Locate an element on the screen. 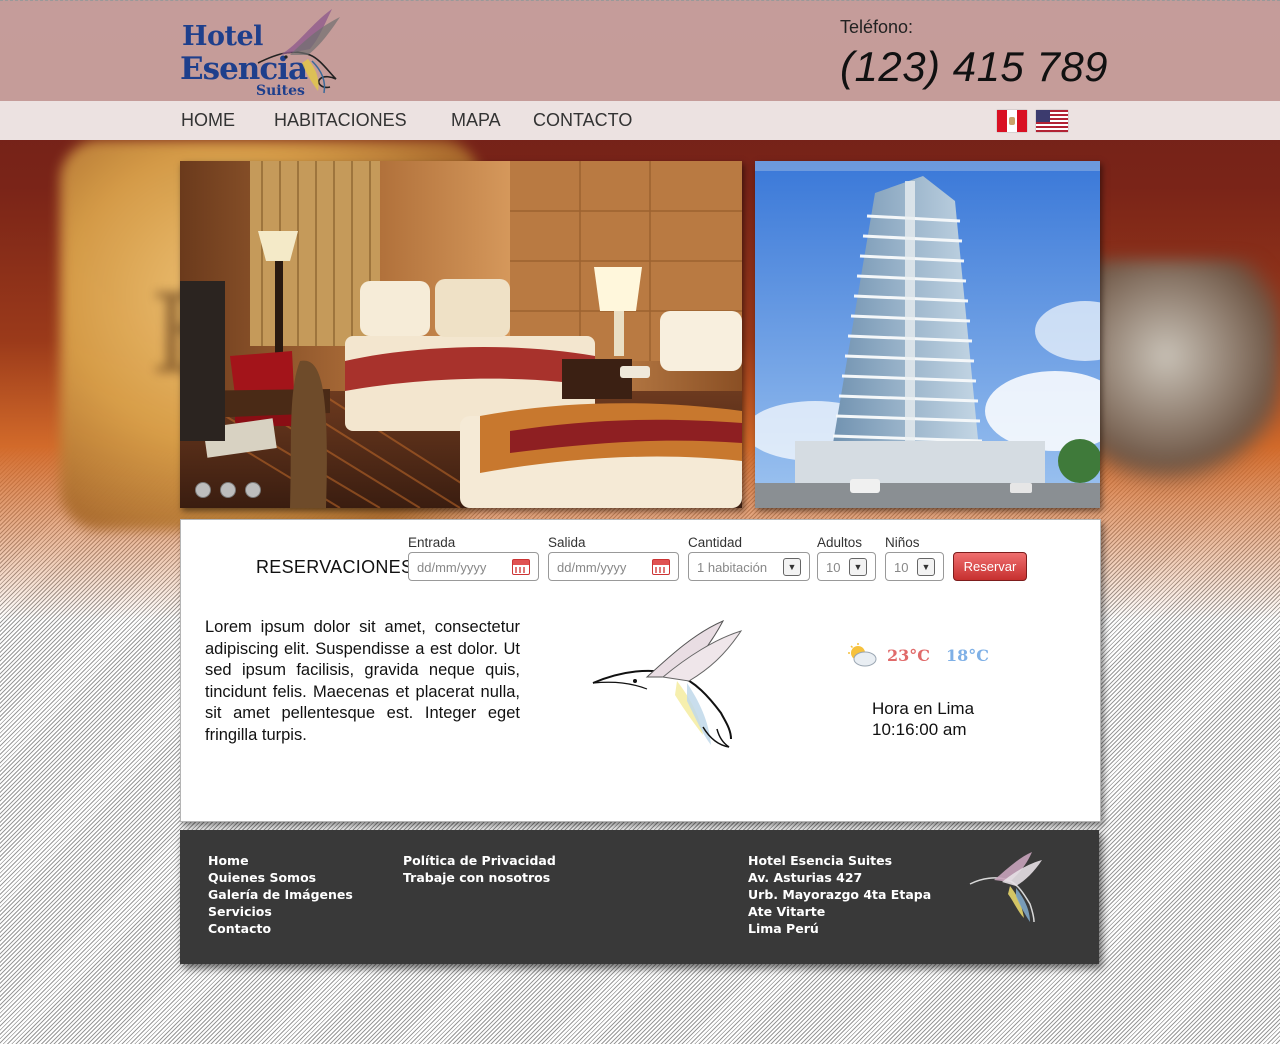 The height and width of the screenshot is (1044, 1280). weather-widget: 23°C 18°C is located at coordinates (918, 655).